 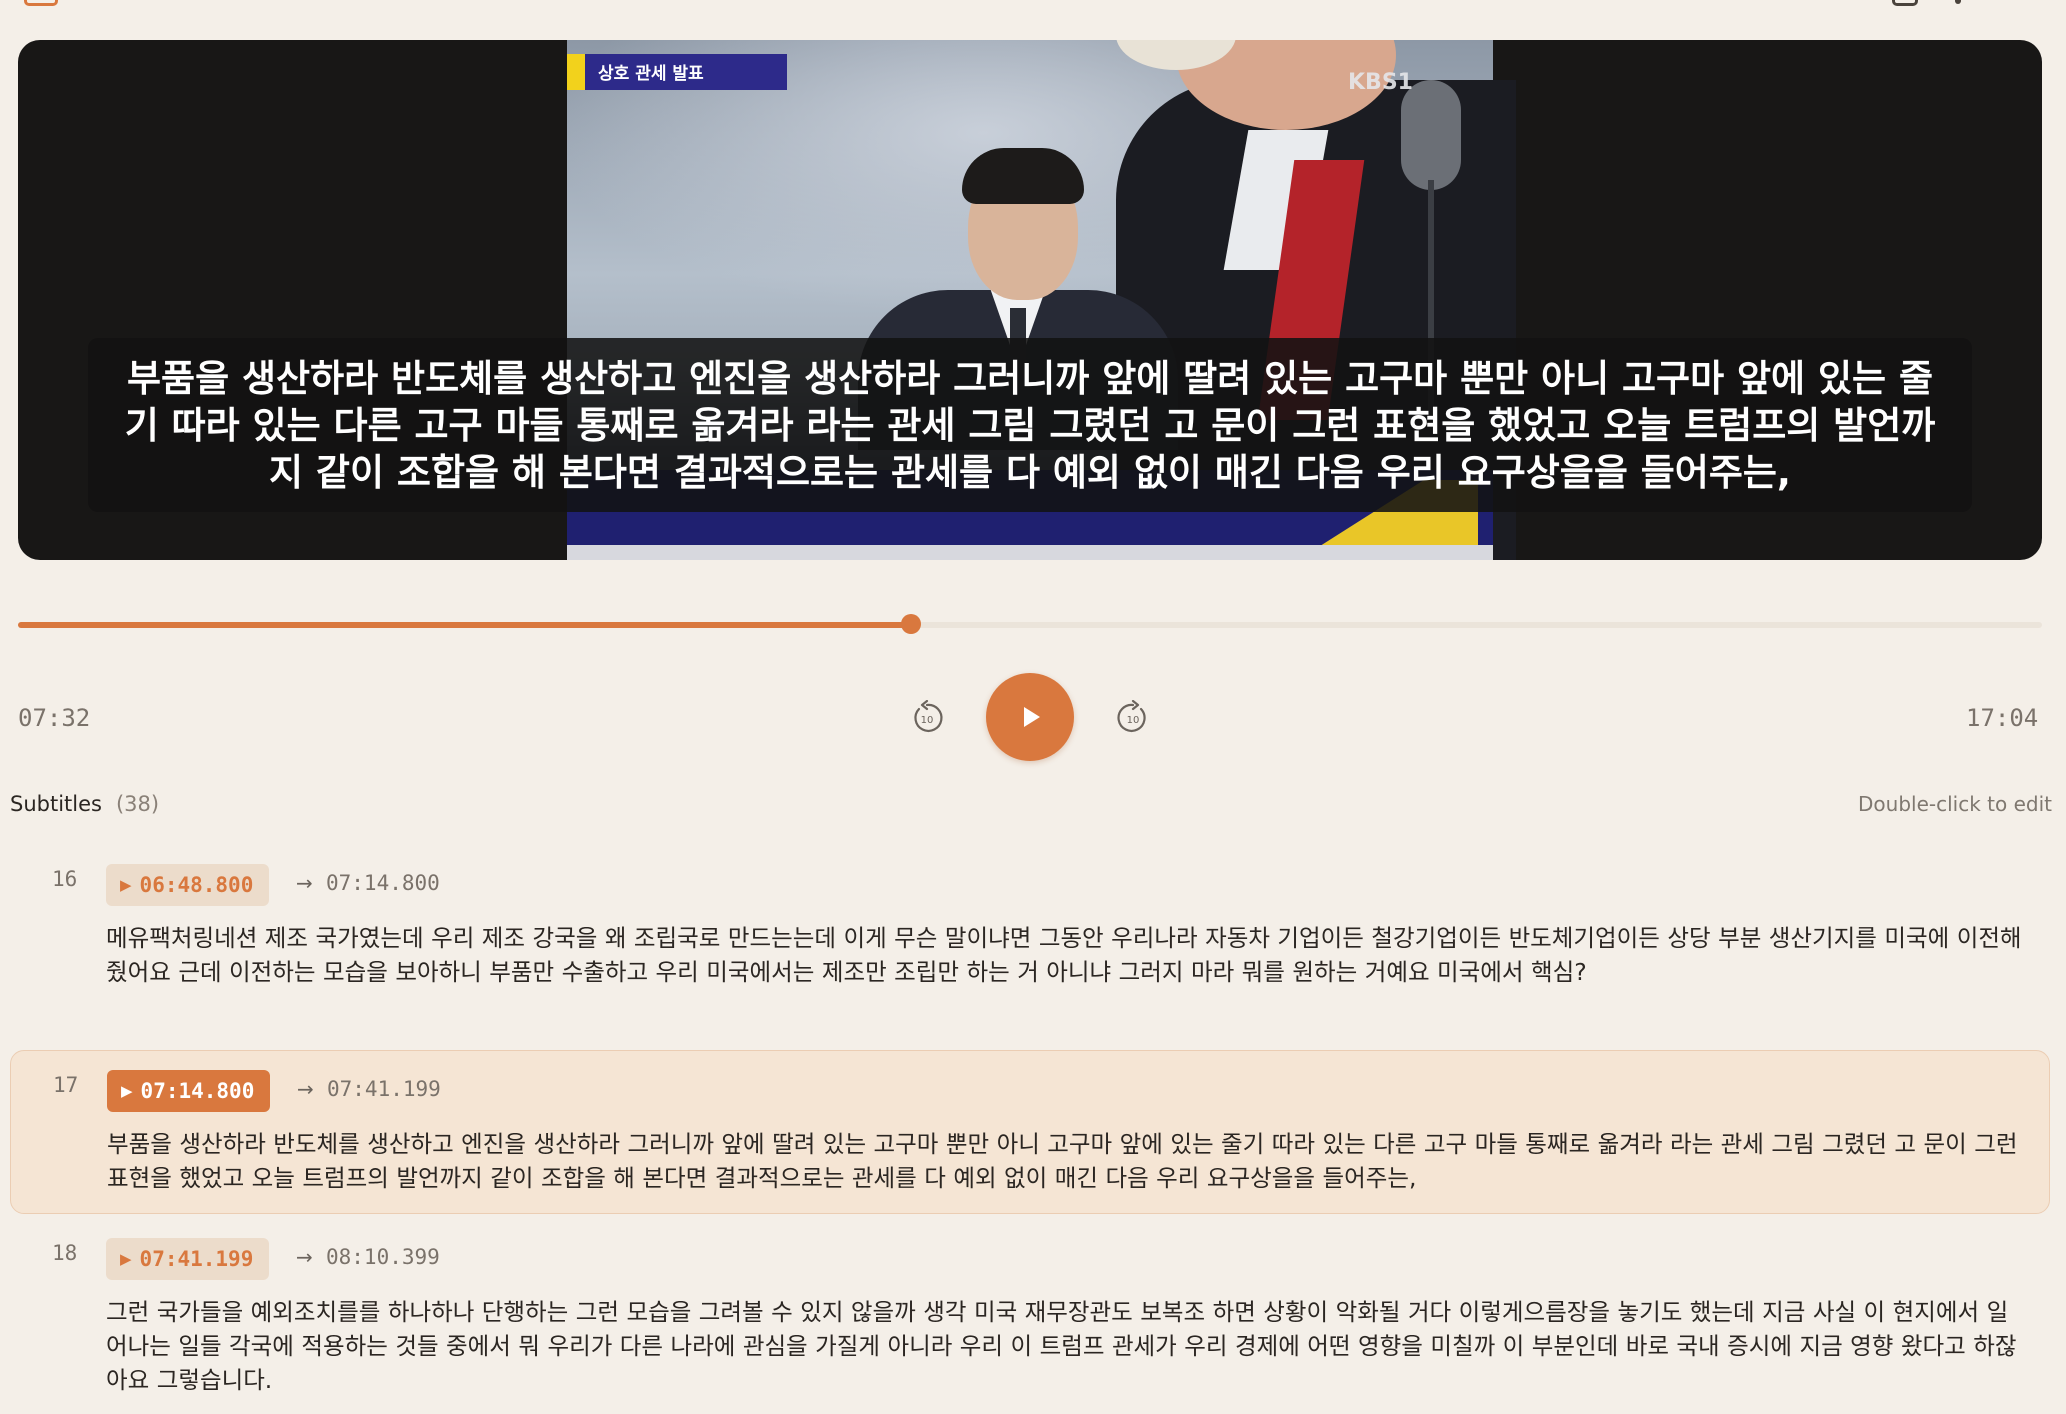 I want to click on cue-start-button: ▶ 06:48.800, so click(x=188, y=885).